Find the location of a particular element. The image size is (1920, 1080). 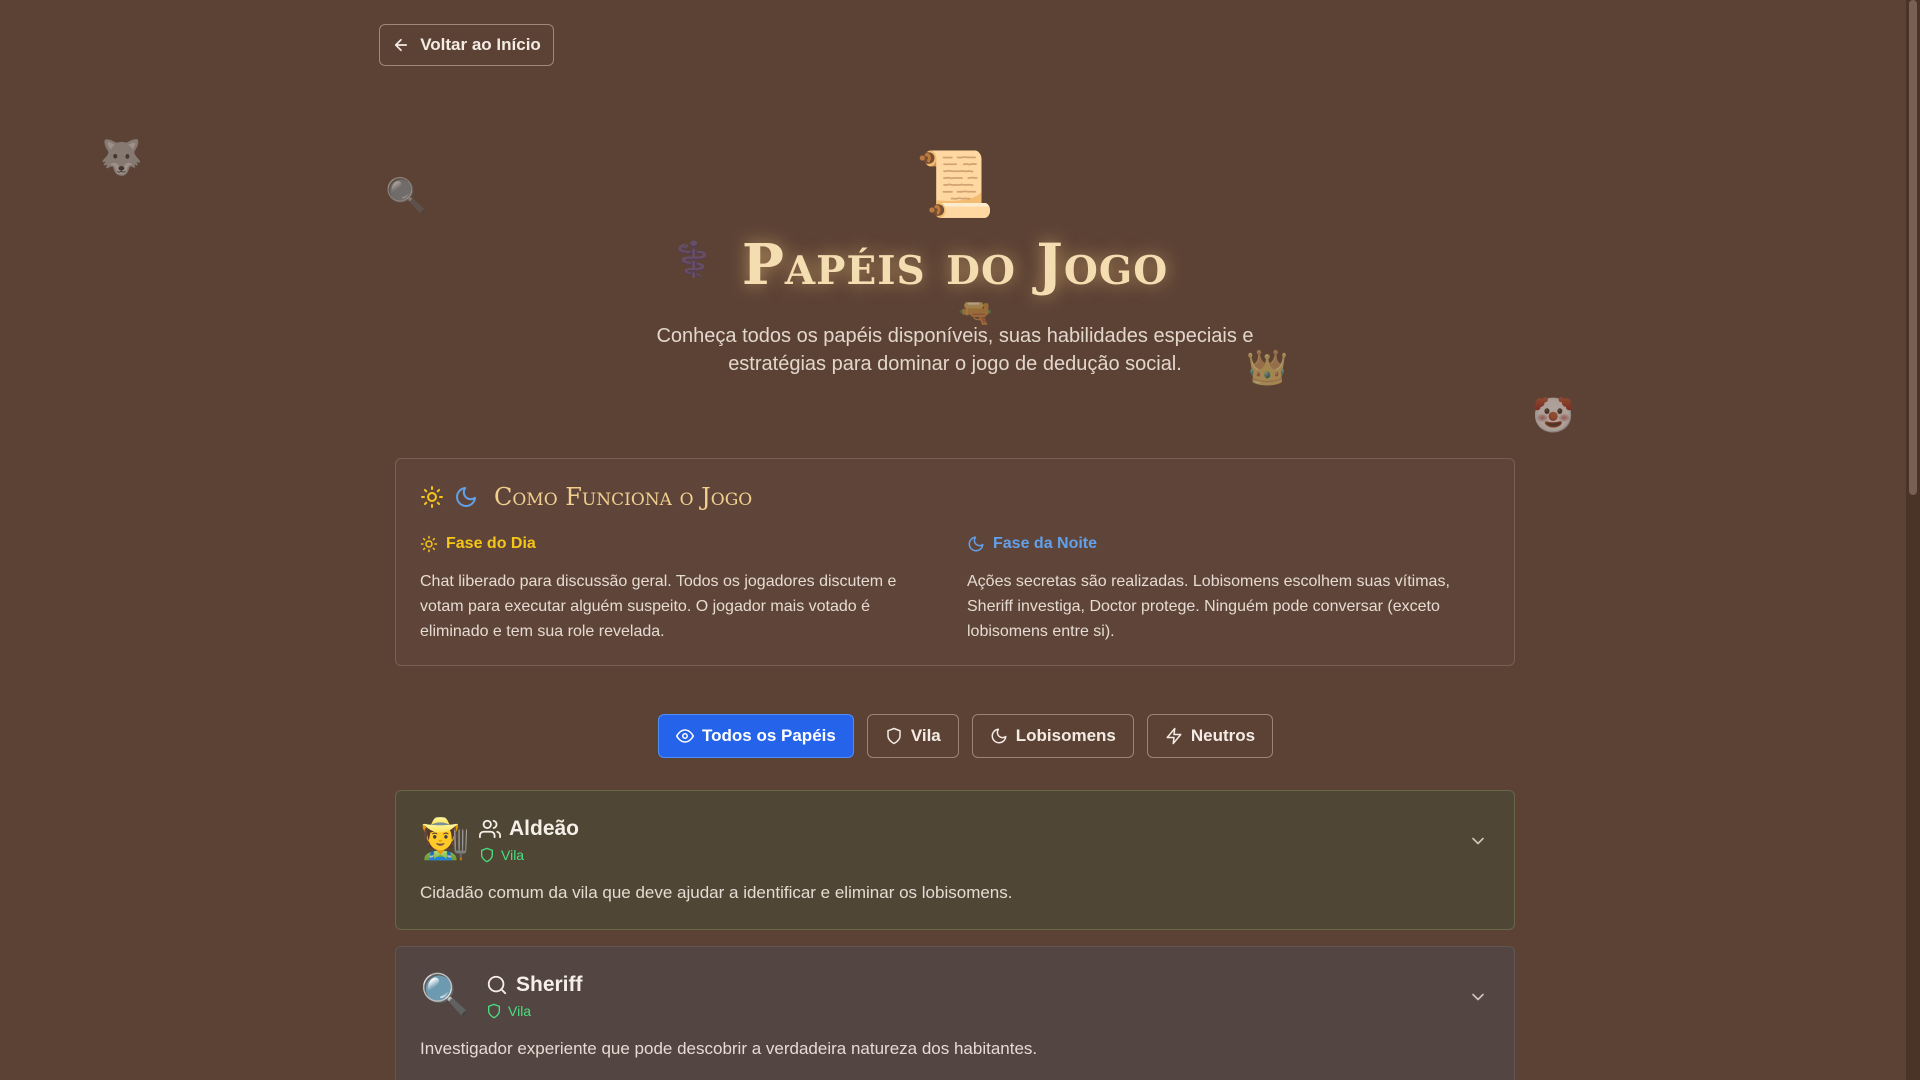

page-title: Papéis do Jogo is located at coordinates (955, 265).